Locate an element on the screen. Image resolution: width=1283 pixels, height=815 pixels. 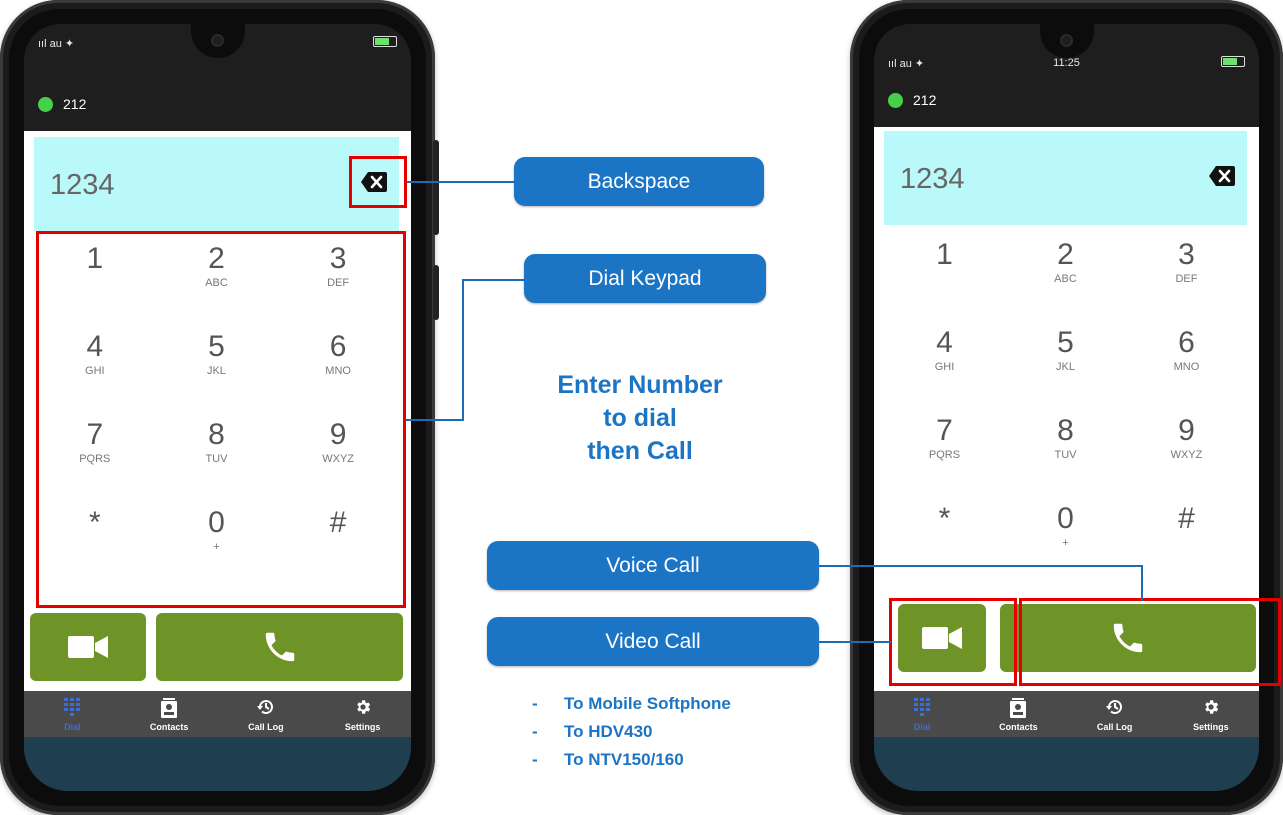
video-call-callout: Video Call is located at coordinates (653, 641).